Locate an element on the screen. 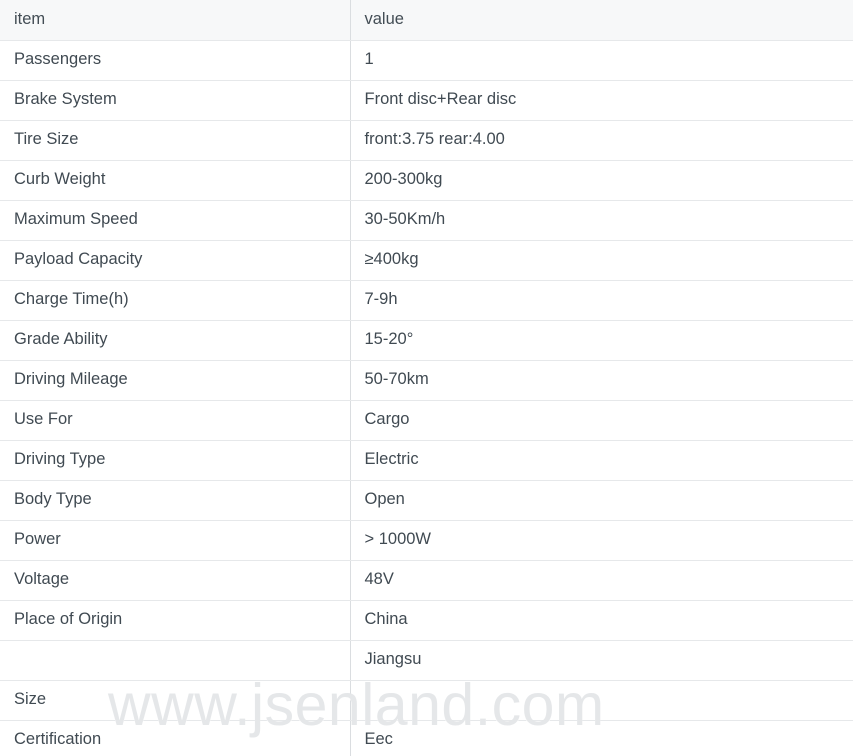  cell-item: Size is located at coordinates (175, 700).